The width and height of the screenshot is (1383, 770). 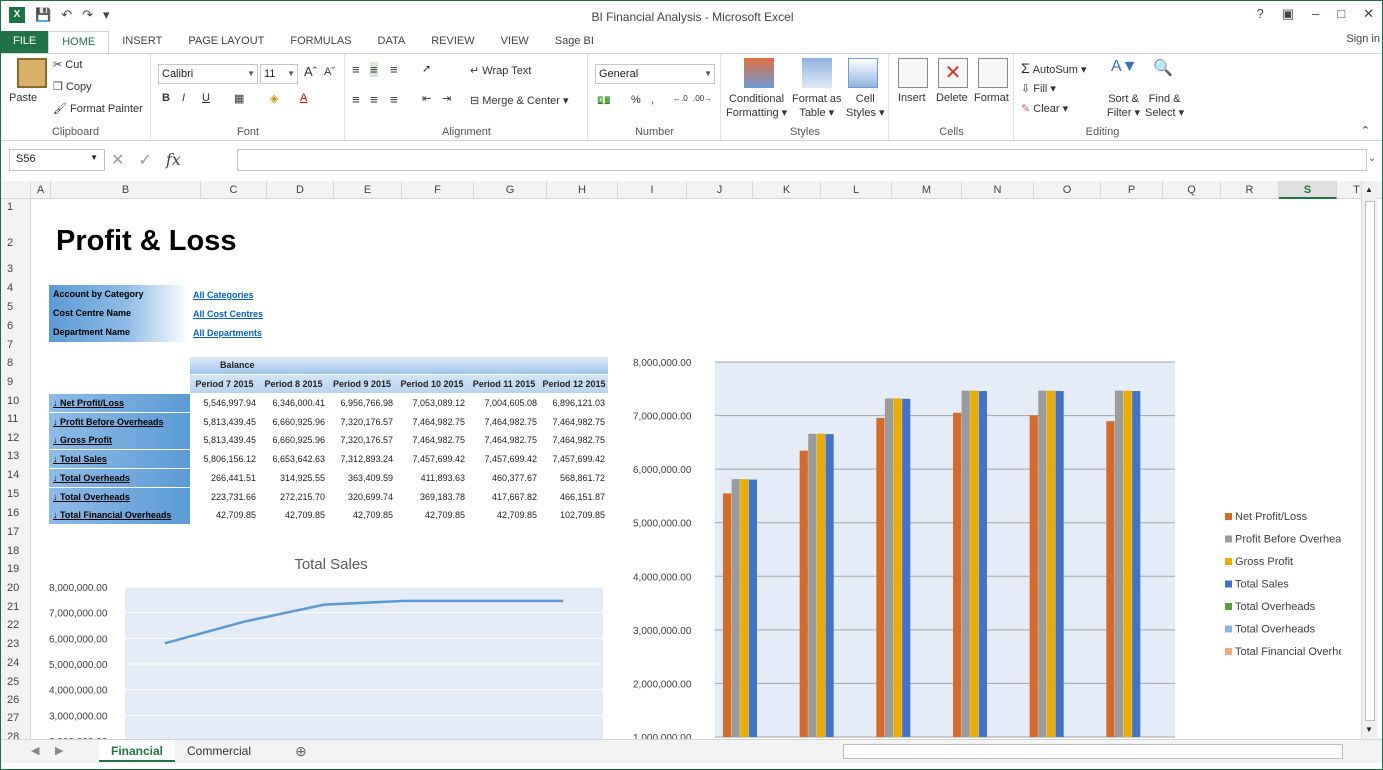 I want to click on align-bottom-icon: ≡, so click(x=394, y=69).